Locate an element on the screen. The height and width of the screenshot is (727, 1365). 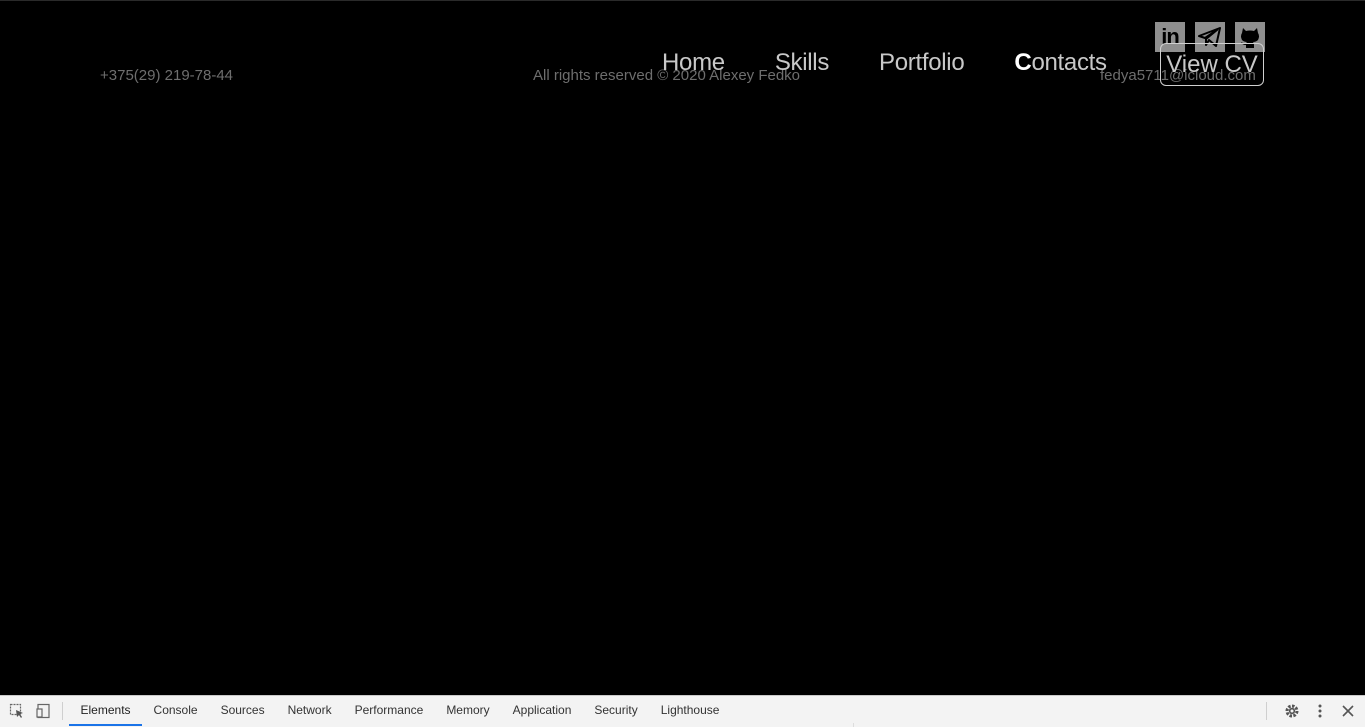
inspect-element-icon is located at coordinates (17, 711).